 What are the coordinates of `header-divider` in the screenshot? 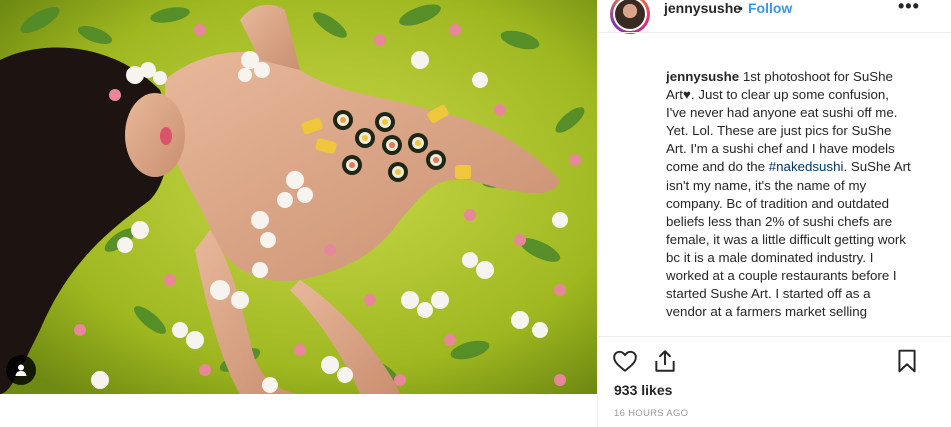 It's located at (774, 32).